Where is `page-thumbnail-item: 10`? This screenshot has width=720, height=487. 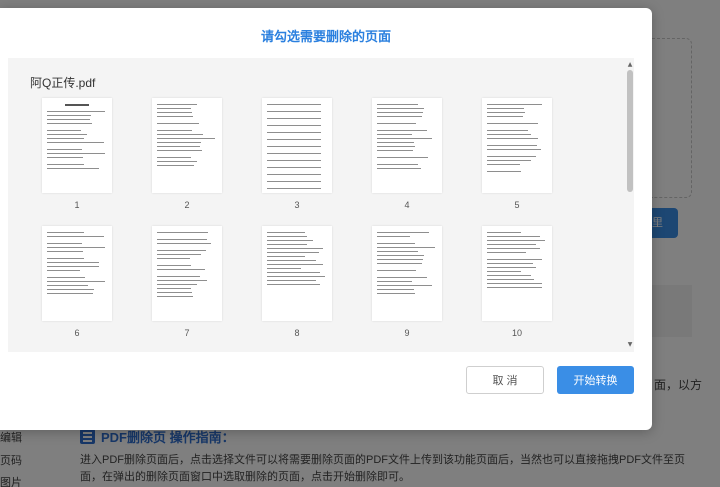
page-thumbnail-item: 10 is located at coordinates (517, 282).